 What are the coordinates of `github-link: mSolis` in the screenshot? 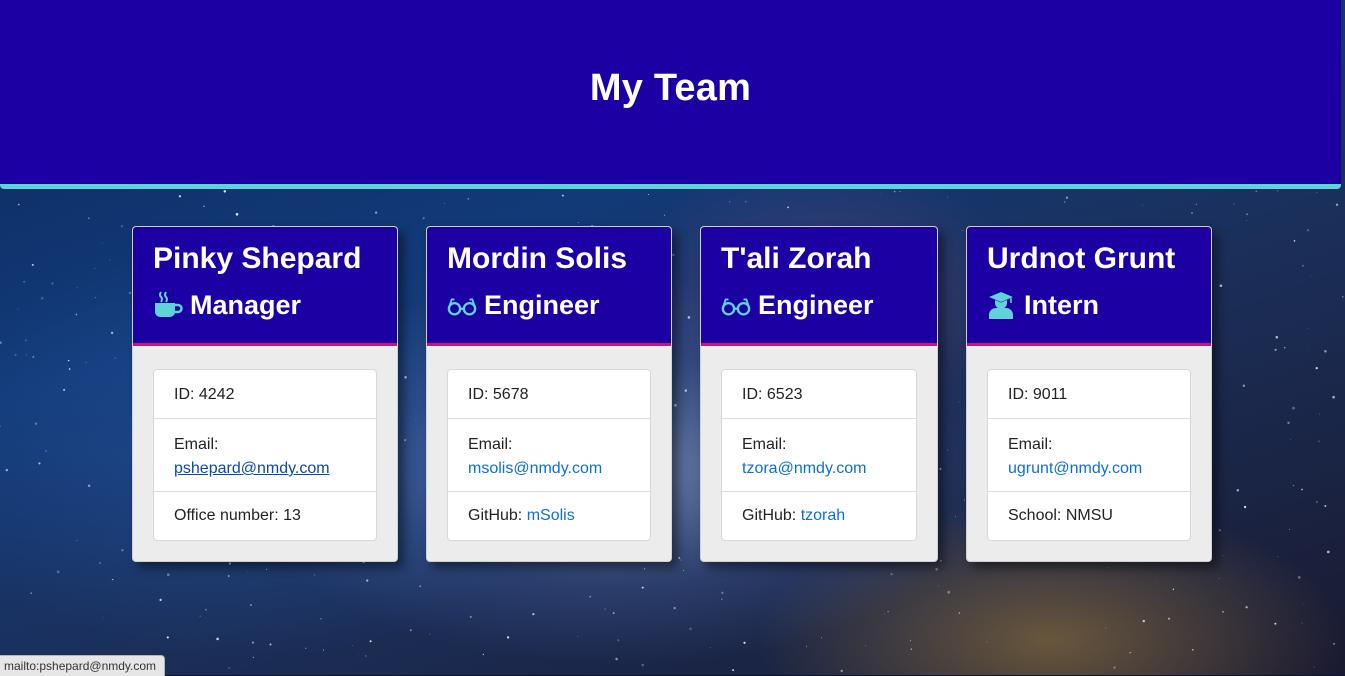 It's located at (551, 515).